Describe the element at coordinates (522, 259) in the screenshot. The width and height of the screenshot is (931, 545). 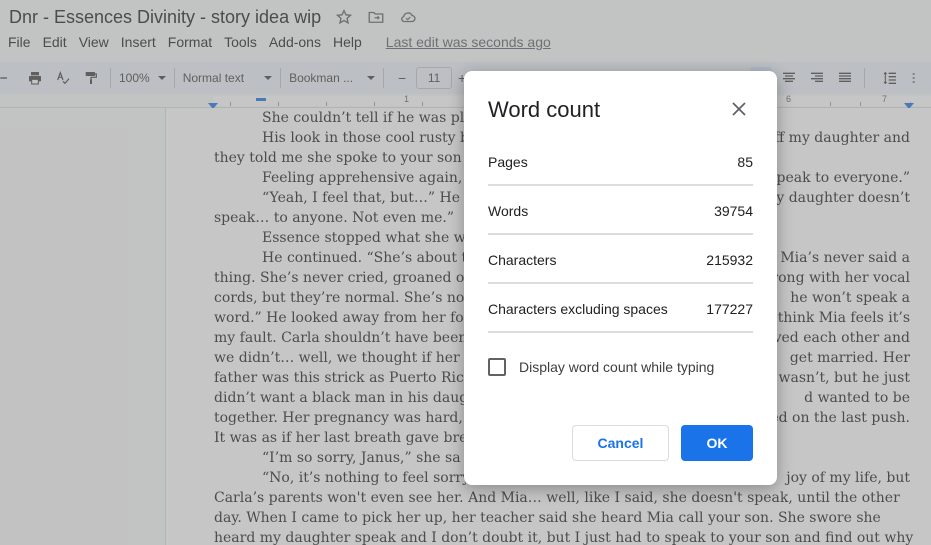
I see `stat-label: Characters` at that location.